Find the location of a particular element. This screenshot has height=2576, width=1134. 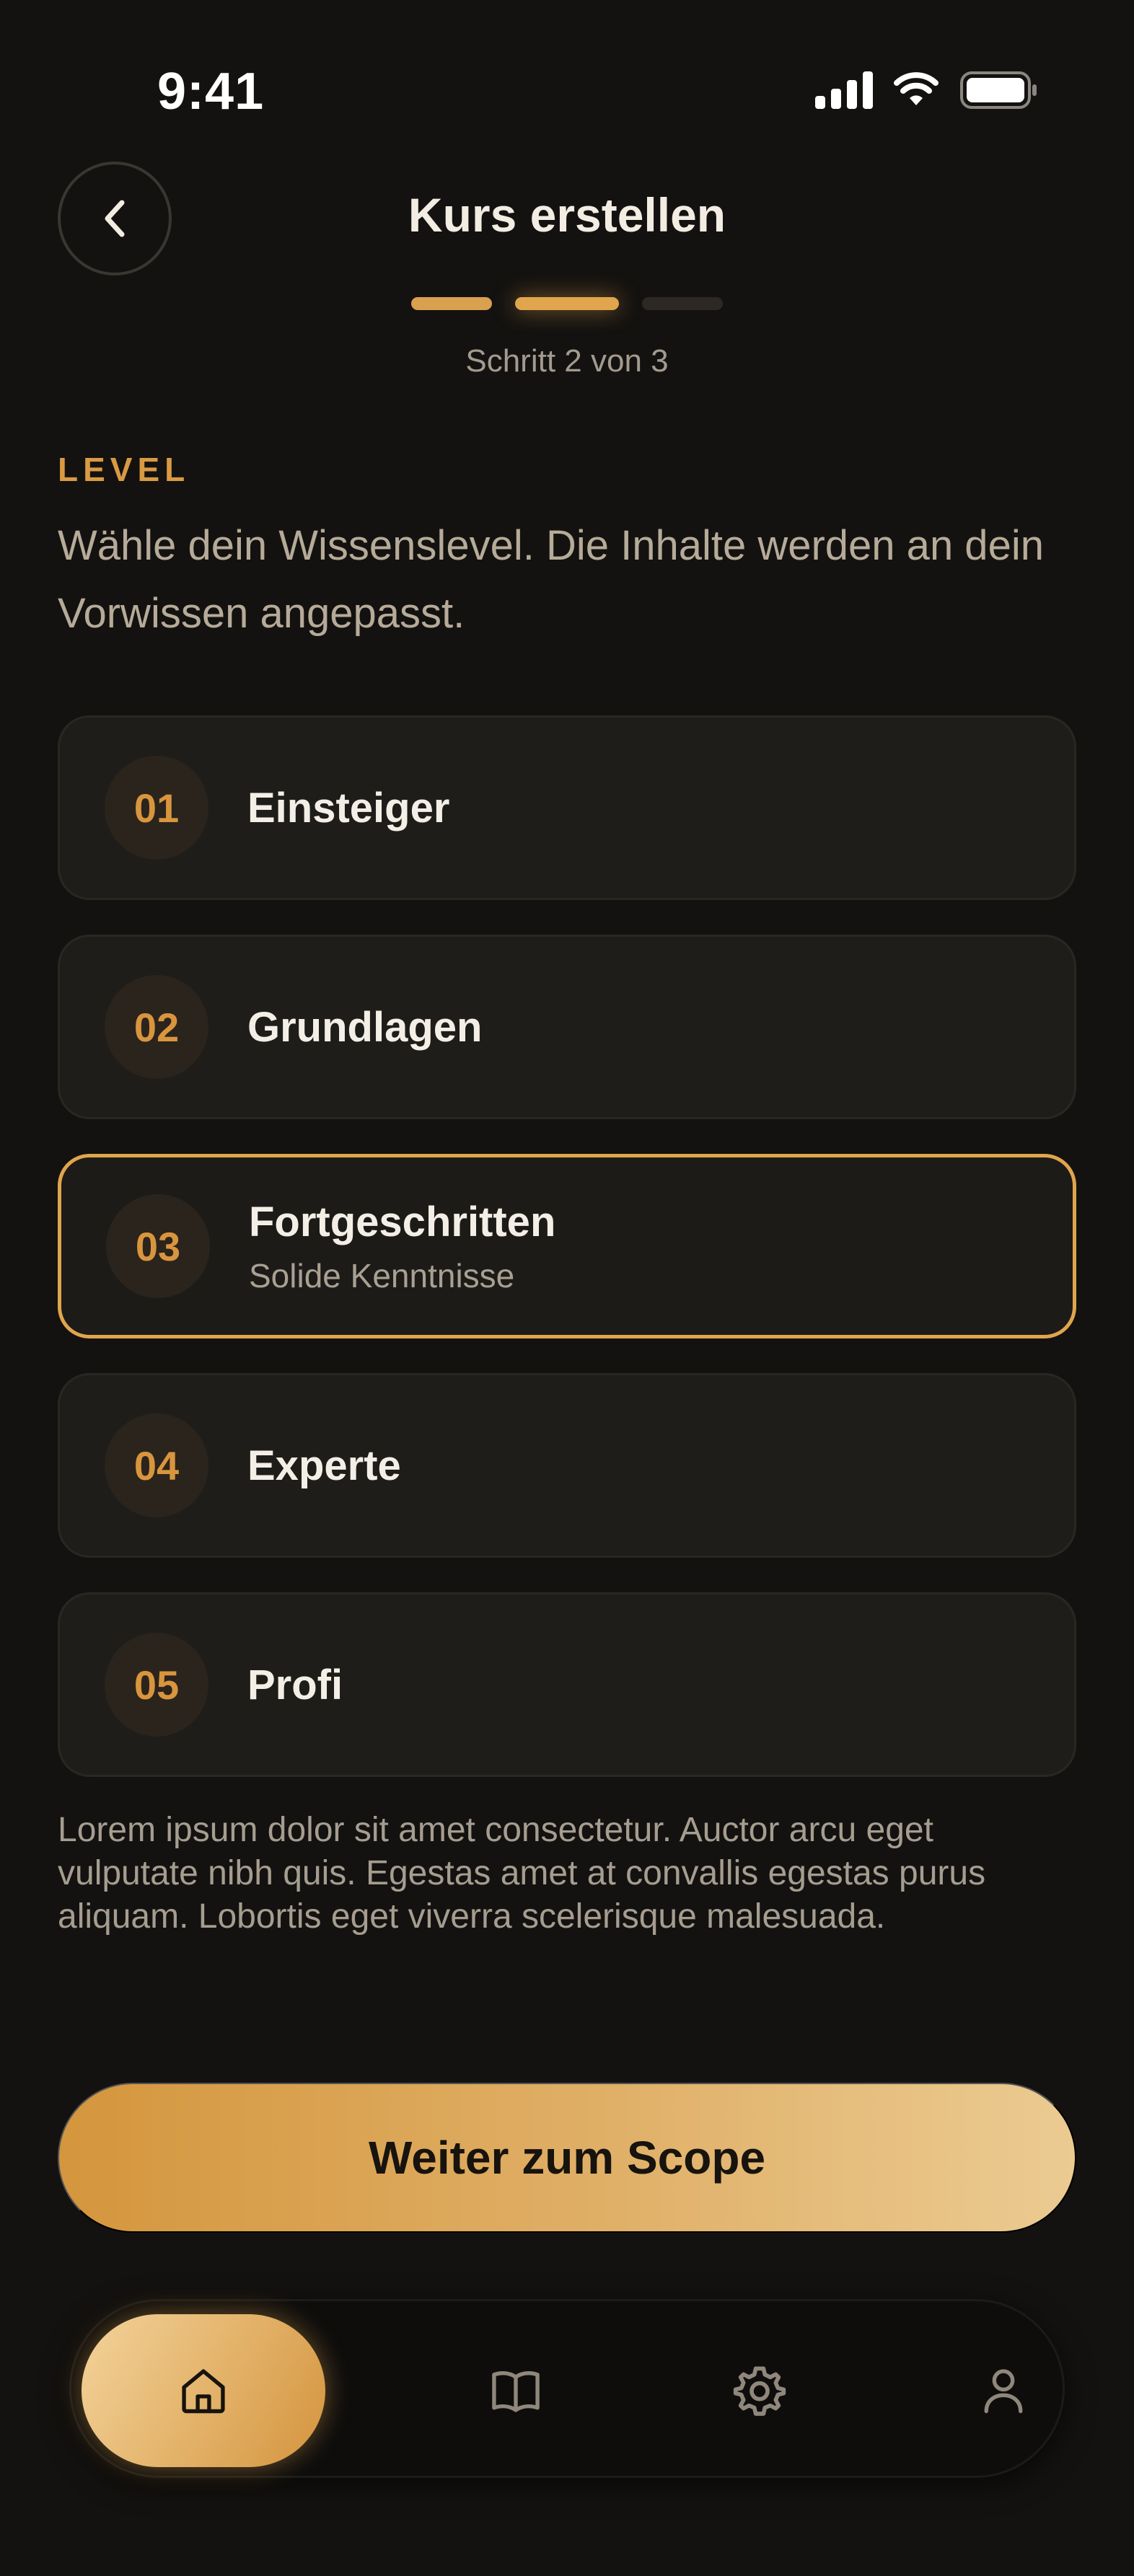

page-title: Kurs erstellen is located at coordinates (567, 215).